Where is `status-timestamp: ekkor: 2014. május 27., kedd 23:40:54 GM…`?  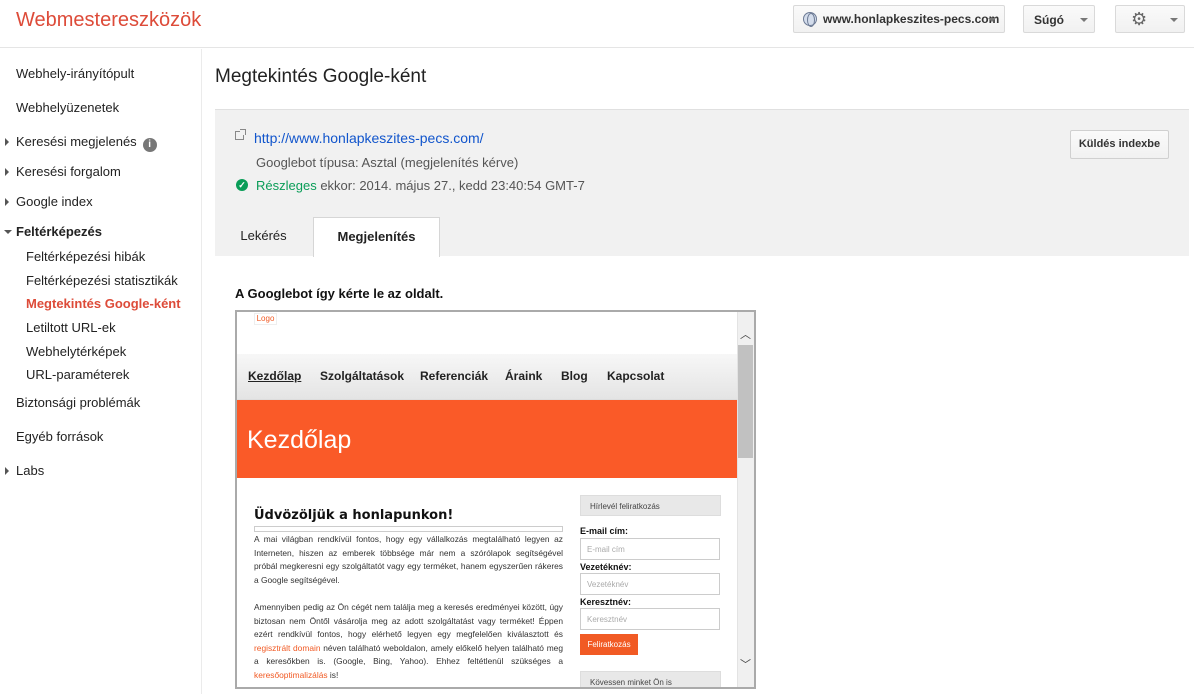
status-timestamp: ekkor: 2014. május 27., kedd 23:40:54 GM… is located at coordinates (450, 185).